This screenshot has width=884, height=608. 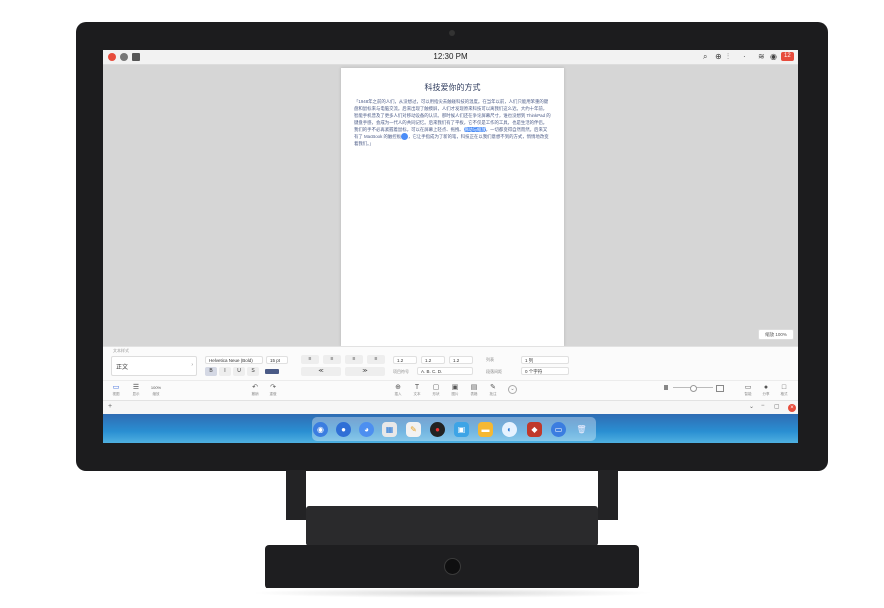 What do you see at coordinates (417, 390) in the screenshot?
I see `text-button: T 文本` at bounding box center [417, 390].